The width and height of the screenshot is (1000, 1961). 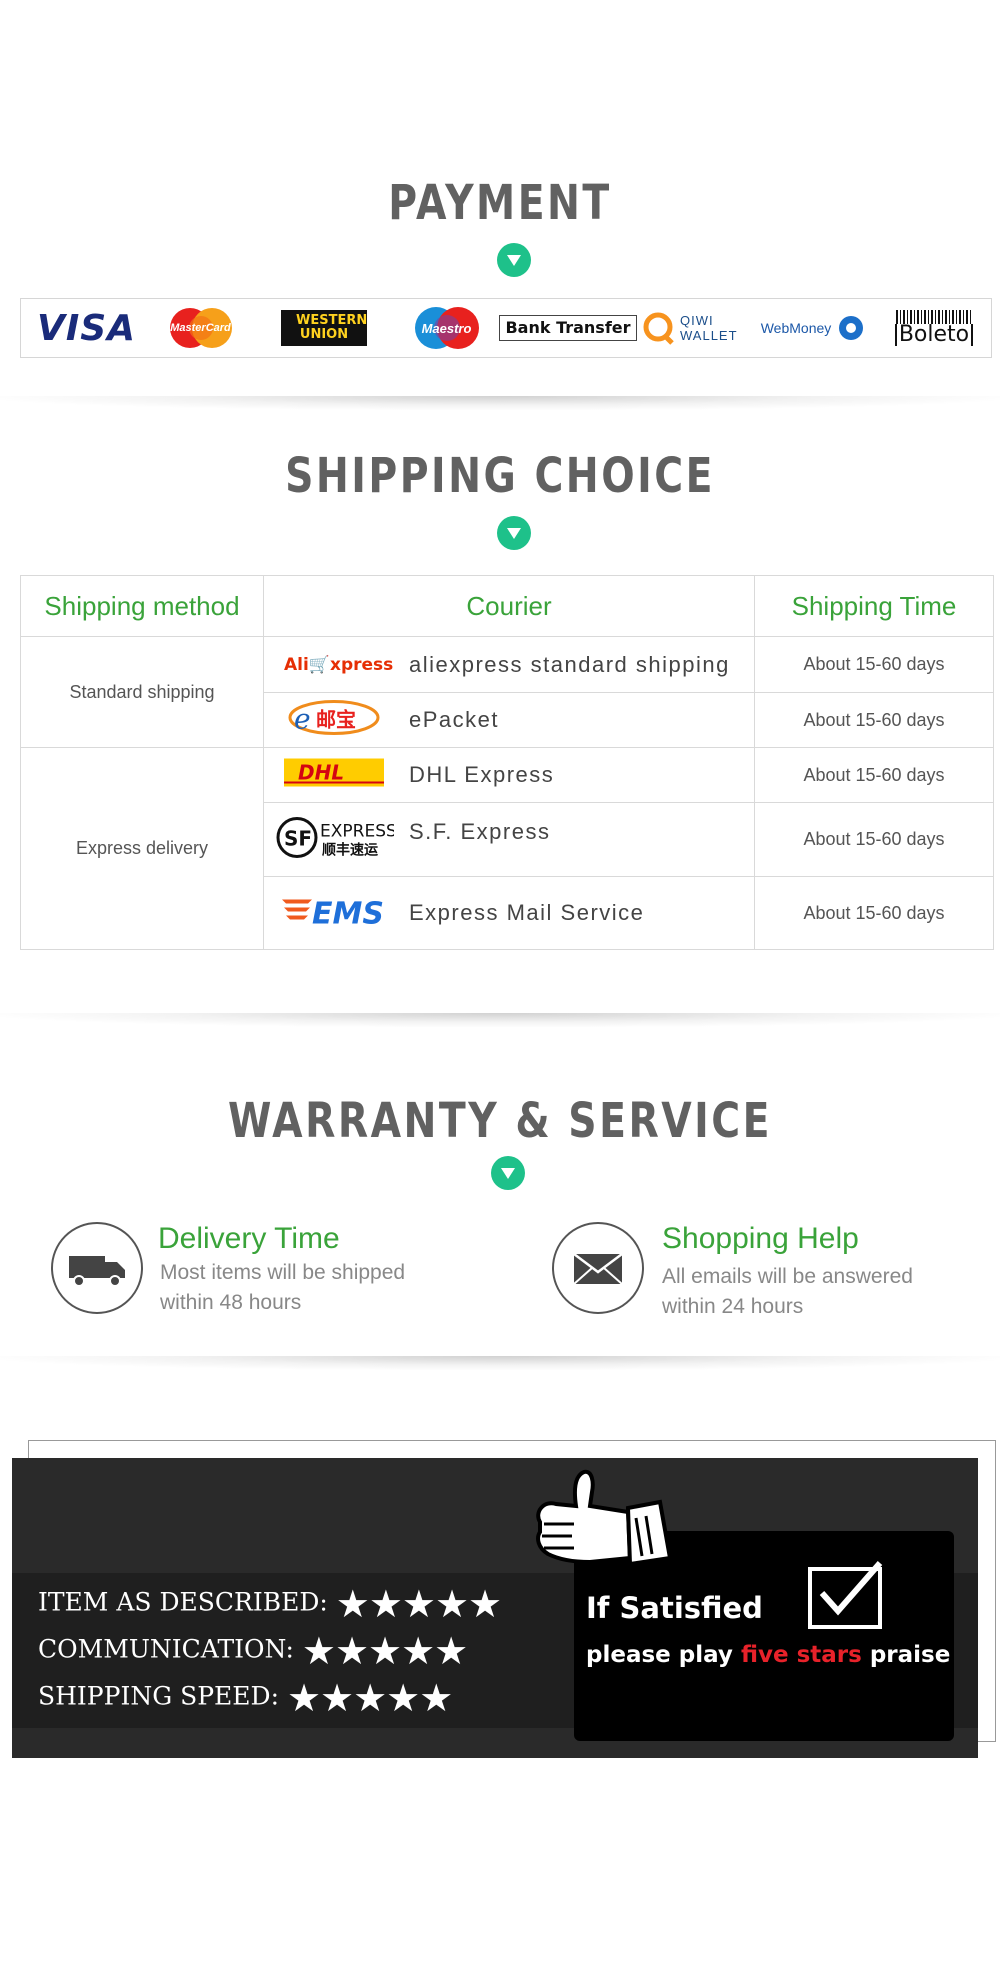 What do you see at coordinates (509, 664) in the screenshot?
I see `courier-cell: Ali🛒xpress aliexpress standard shipping` at bounding box center [509, 664].